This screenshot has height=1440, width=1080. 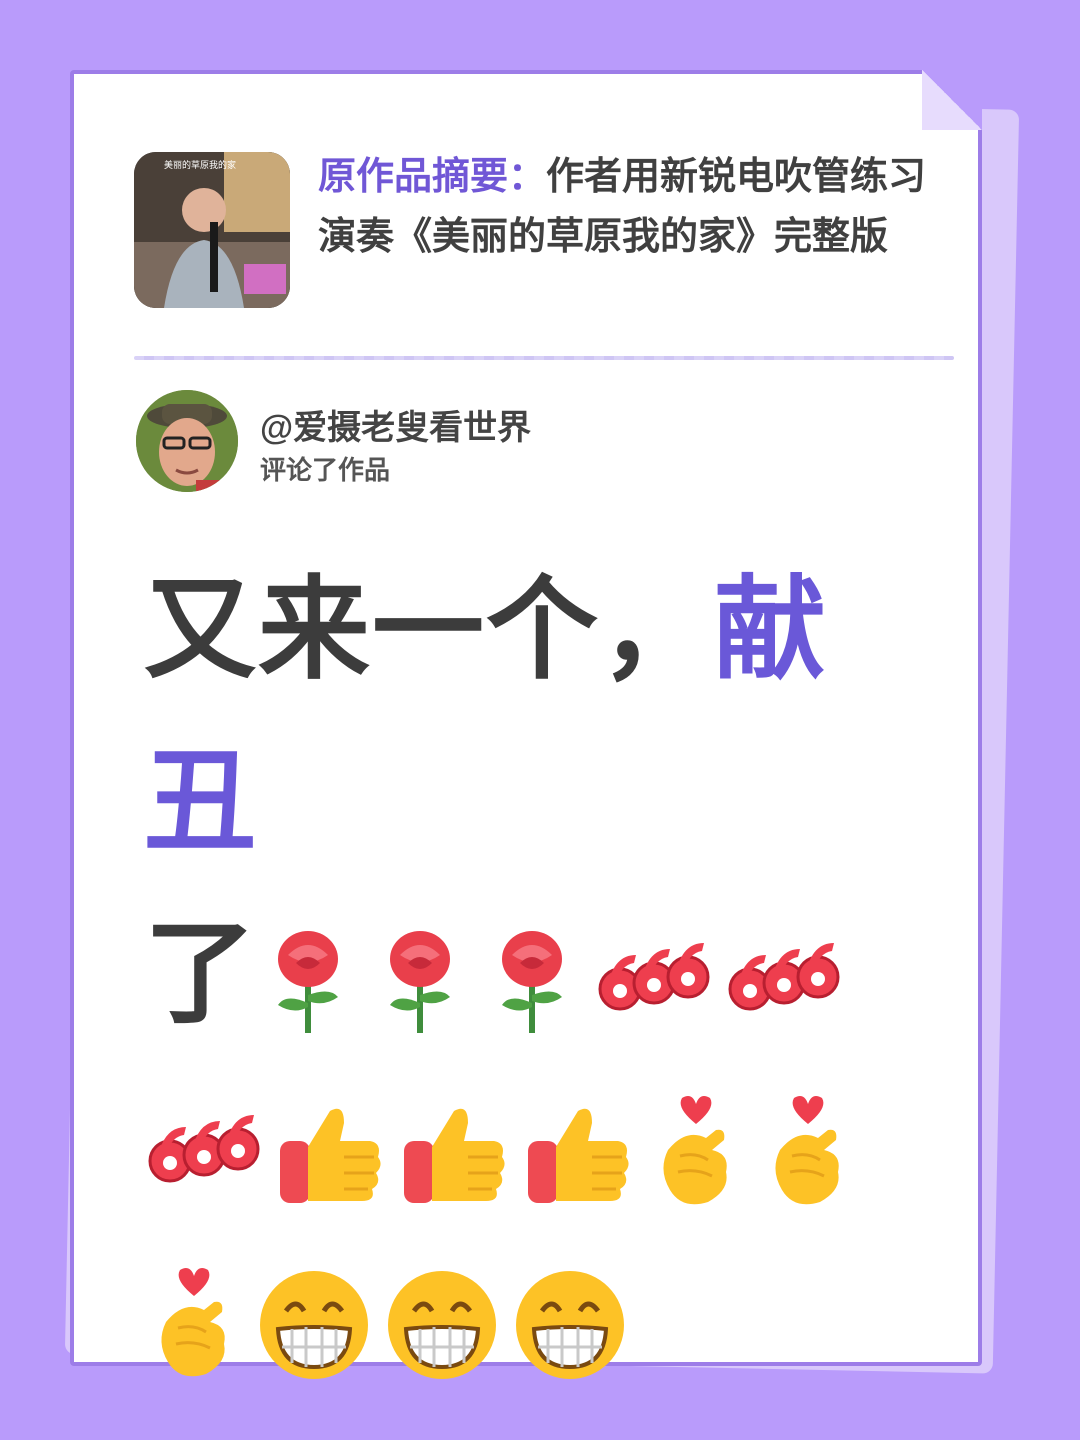 I want to click on comment-text-2: 了, so click(x=201, y=974).